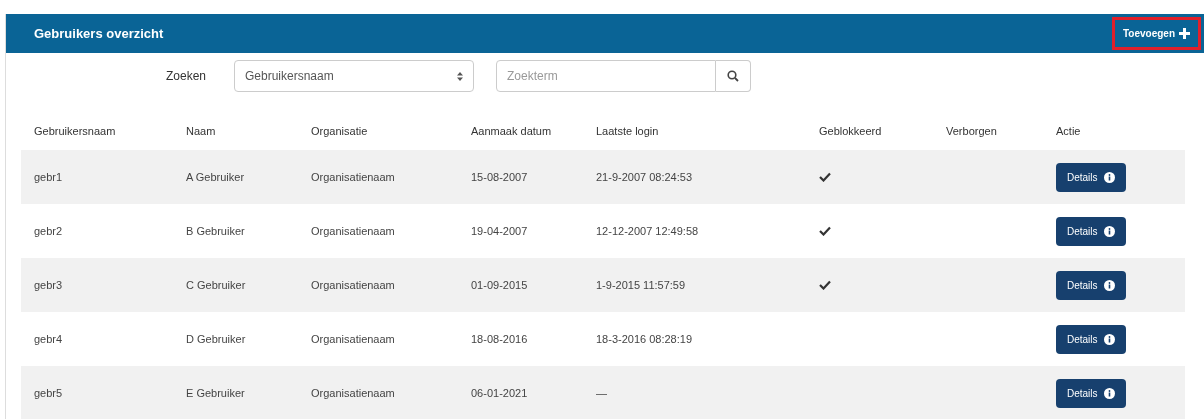 This screenshot has width=1204, height=419. What do you see at coordinates (48, 284) in the screenshot?
I see `table-cell: gebr3` at bounding box center [48, 284].